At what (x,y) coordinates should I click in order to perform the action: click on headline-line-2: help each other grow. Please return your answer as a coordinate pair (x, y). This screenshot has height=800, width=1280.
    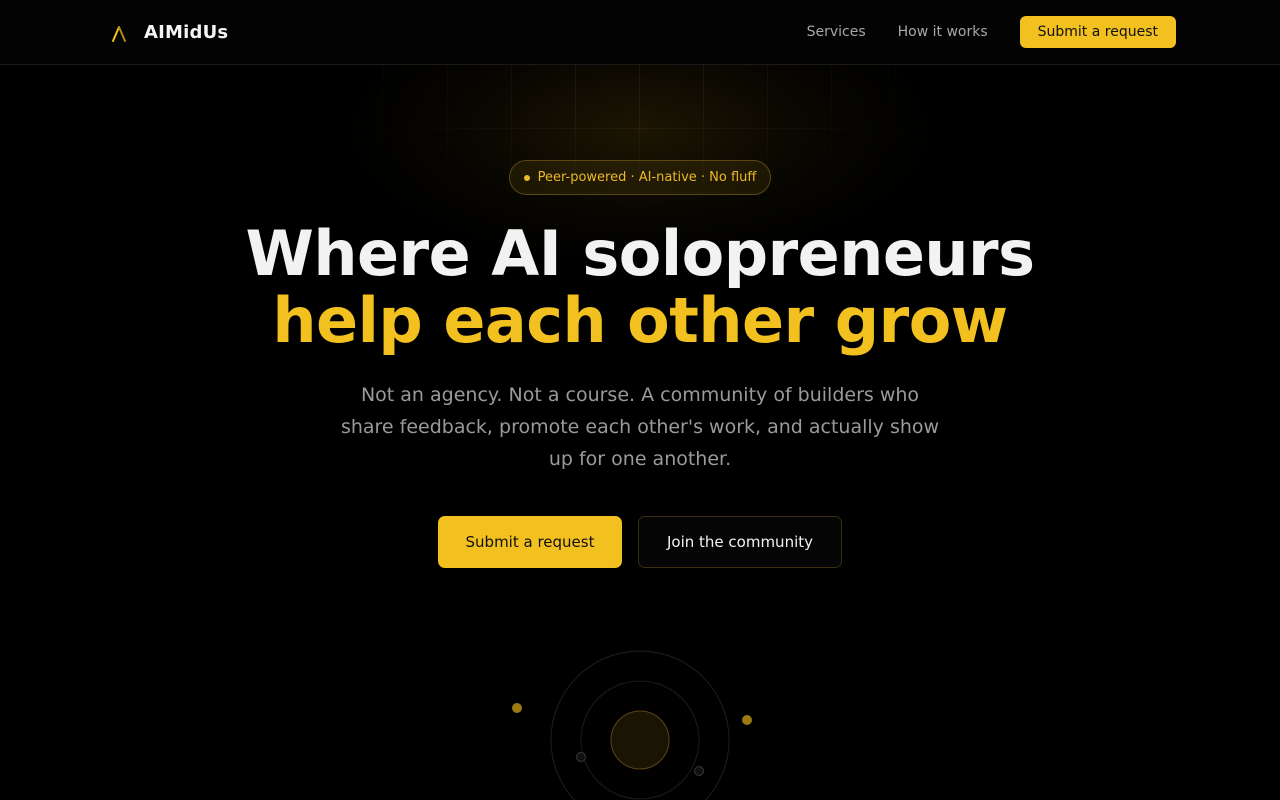
    Looking at the image, I should click on (640, 320).